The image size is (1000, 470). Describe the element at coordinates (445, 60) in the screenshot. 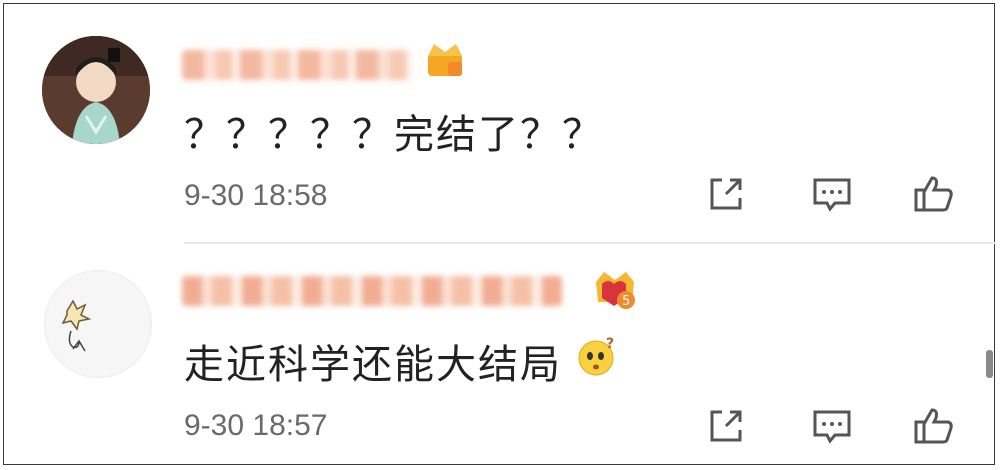

I see `vip-crown-badge-icon` at that location.